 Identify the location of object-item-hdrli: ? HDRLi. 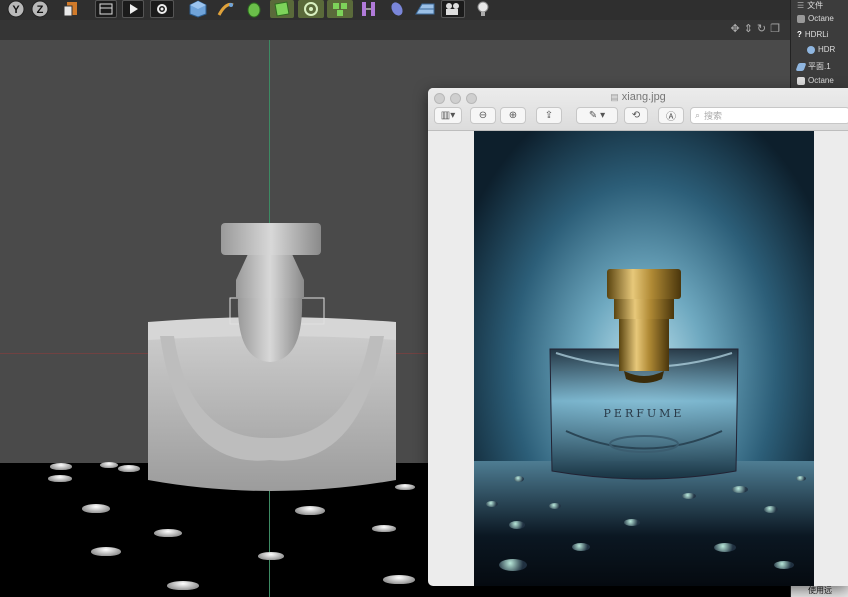
(812, 34).